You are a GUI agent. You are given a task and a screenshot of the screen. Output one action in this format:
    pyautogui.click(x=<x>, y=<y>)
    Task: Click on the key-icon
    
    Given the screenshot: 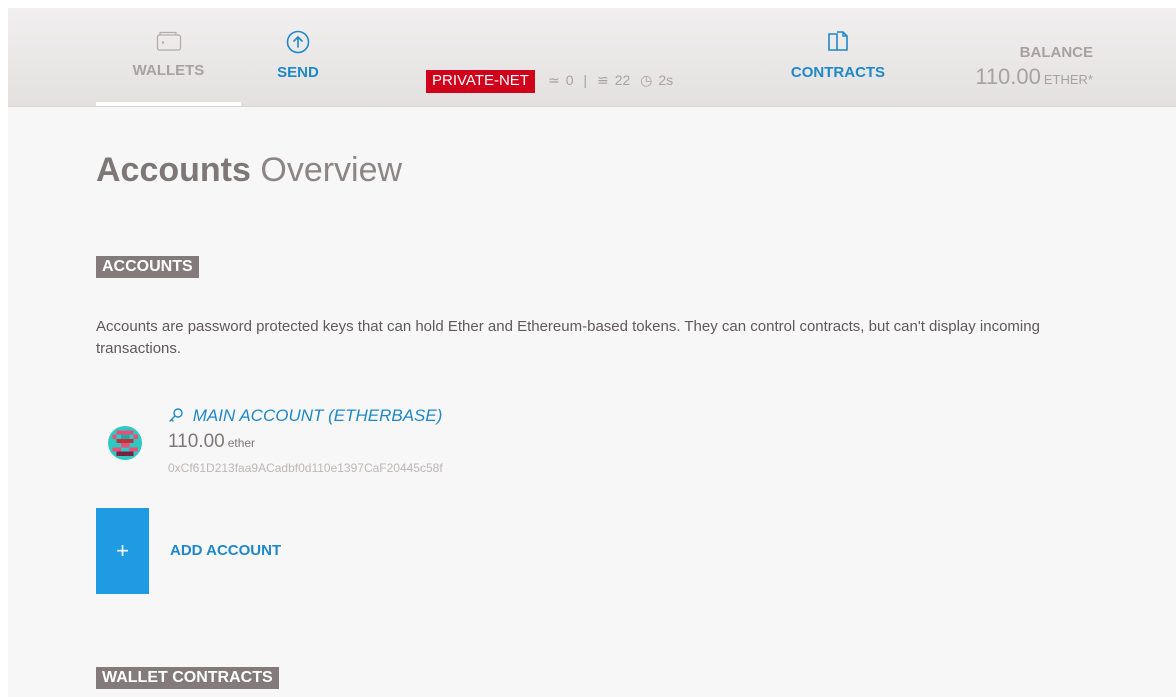 What is the action you would take?
    pyautogui.click(x=180, y=415)
    